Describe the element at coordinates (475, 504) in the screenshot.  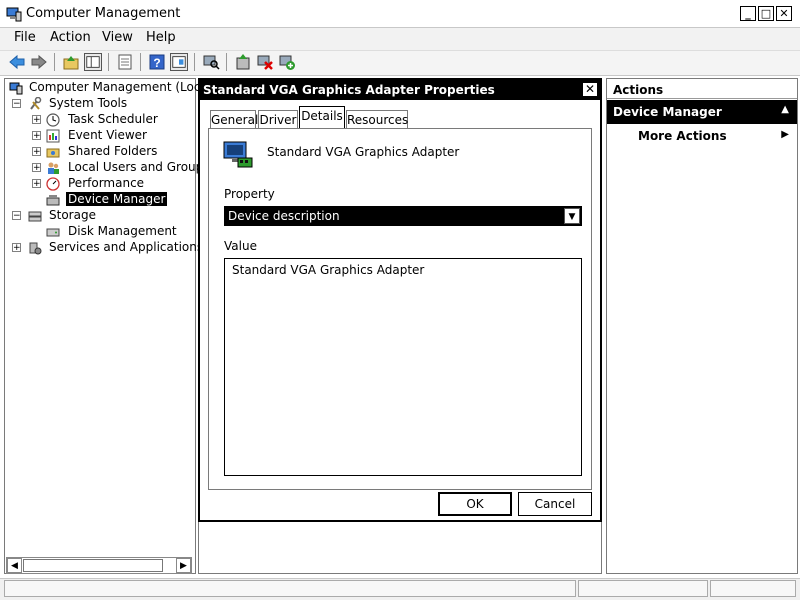
I see `ok-button: OK` at that location.